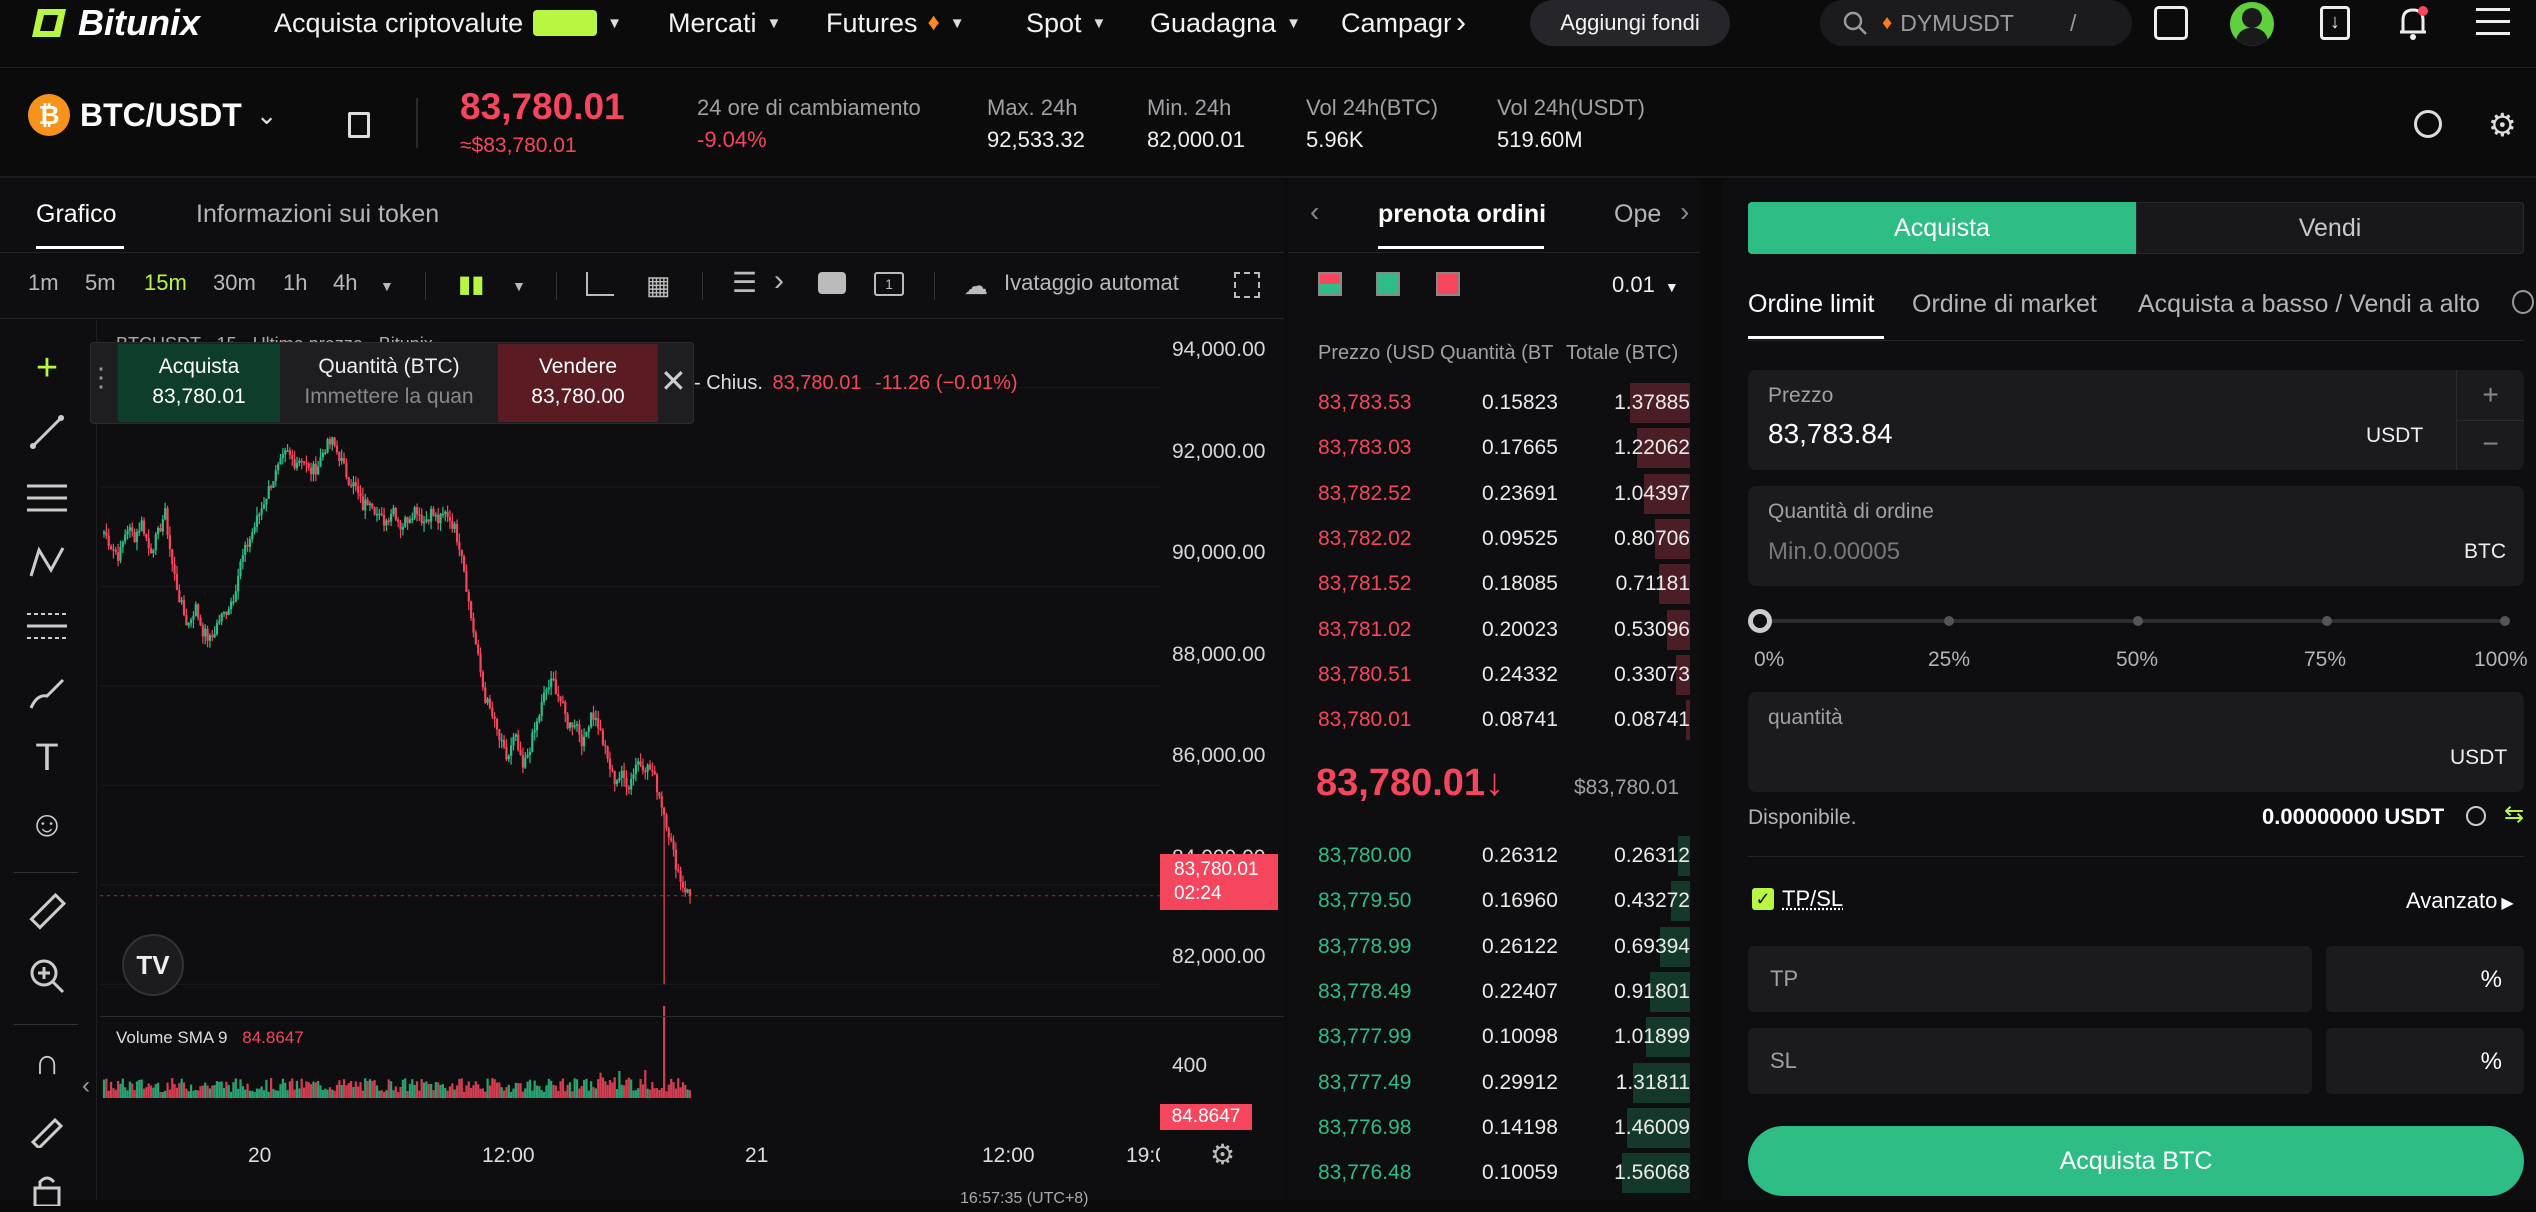  What do you see at coordinates (895, 23) in the screenshot?
I see `nav-futures: Futures ♦ ▼` at bounding box center [895, 23].